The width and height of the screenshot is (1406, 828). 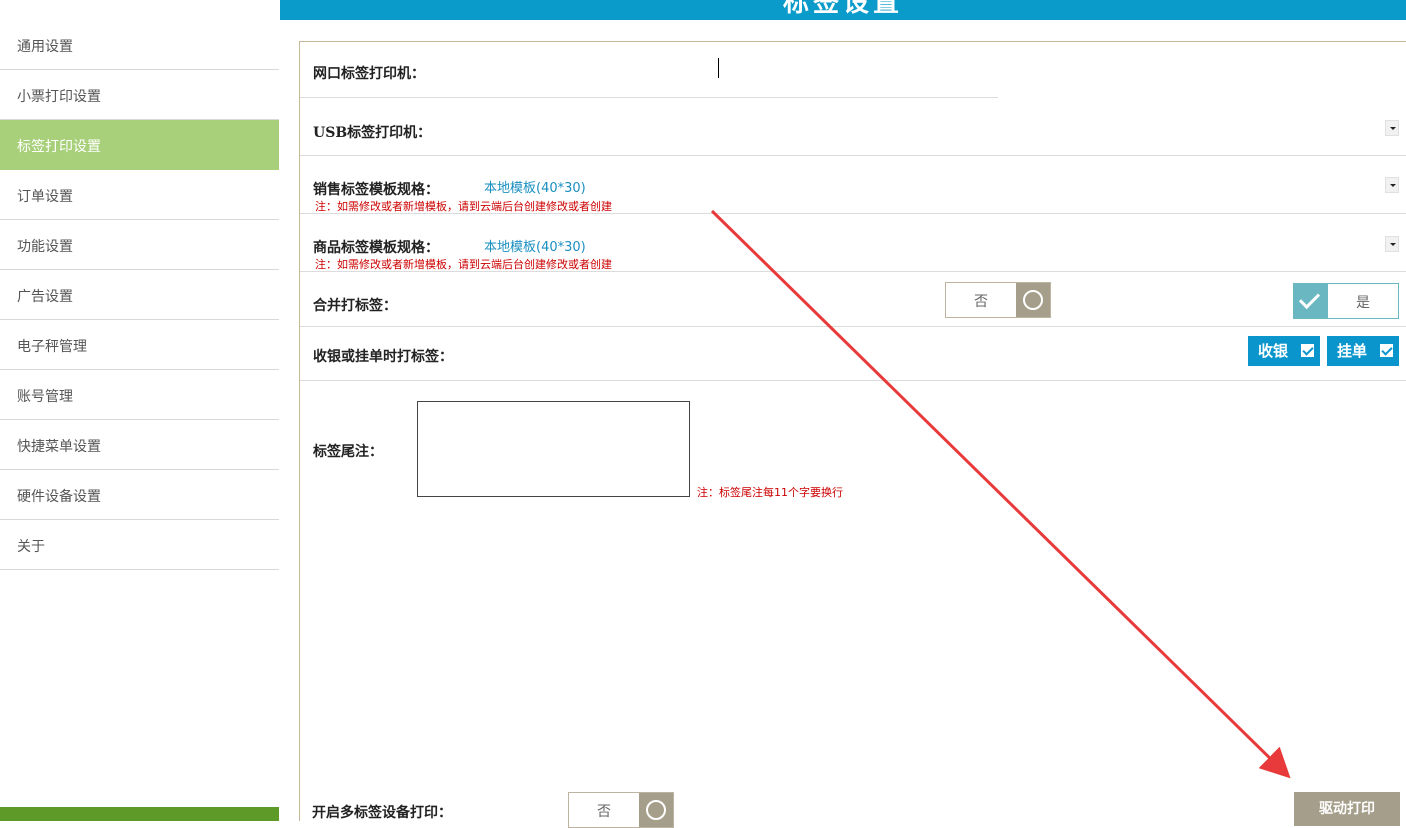 I want to click on sidebar-item-ads: 广告设置, so click(x=139, y=295).